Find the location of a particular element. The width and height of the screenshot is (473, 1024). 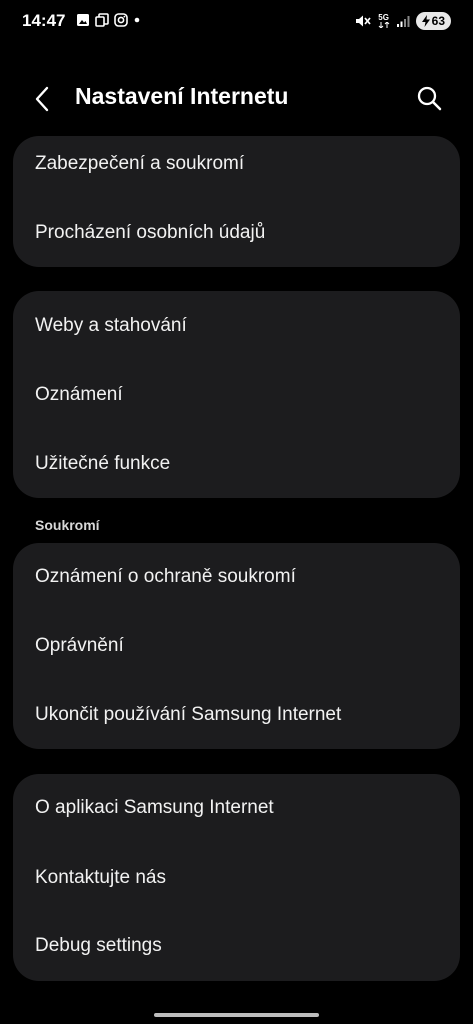

status-time: 14:47 is located at coordinates (44, 20).